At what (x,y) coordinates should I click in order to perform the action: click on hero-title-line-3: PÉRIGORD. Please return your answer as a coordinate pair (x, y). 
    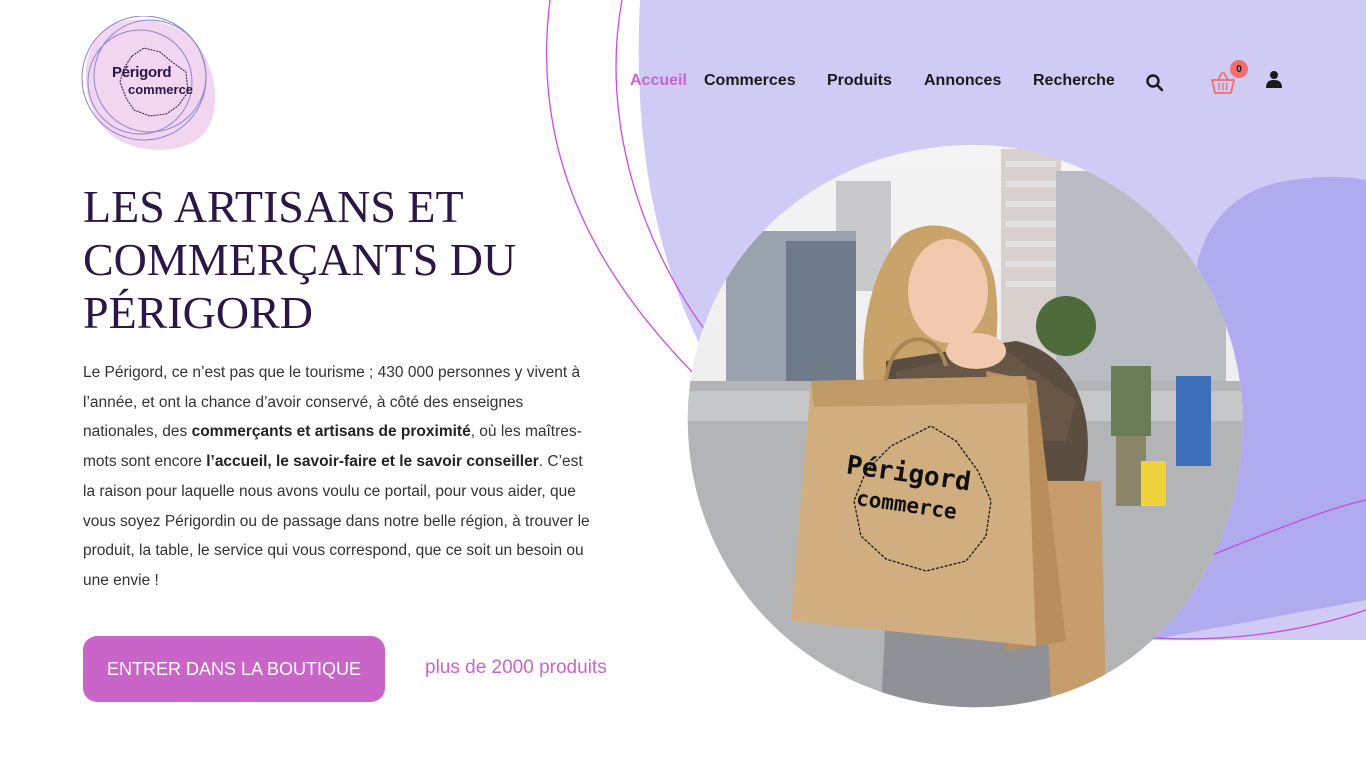
    Looking at the image, I should click on (198, 312).